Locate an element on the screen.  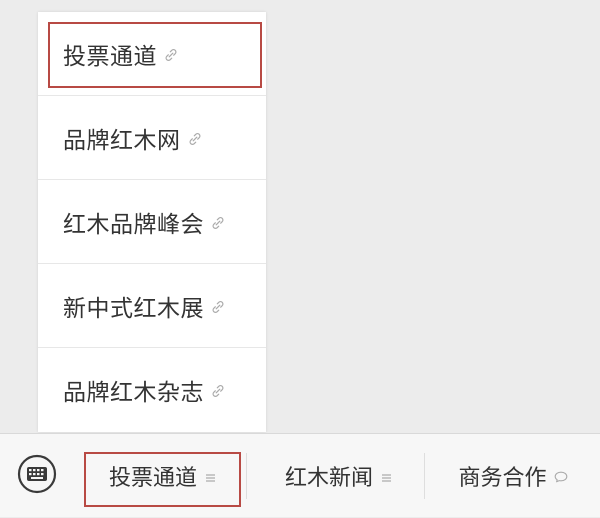
submenu-item-label: 新中式红木展 is located at coordinates (133, 308).